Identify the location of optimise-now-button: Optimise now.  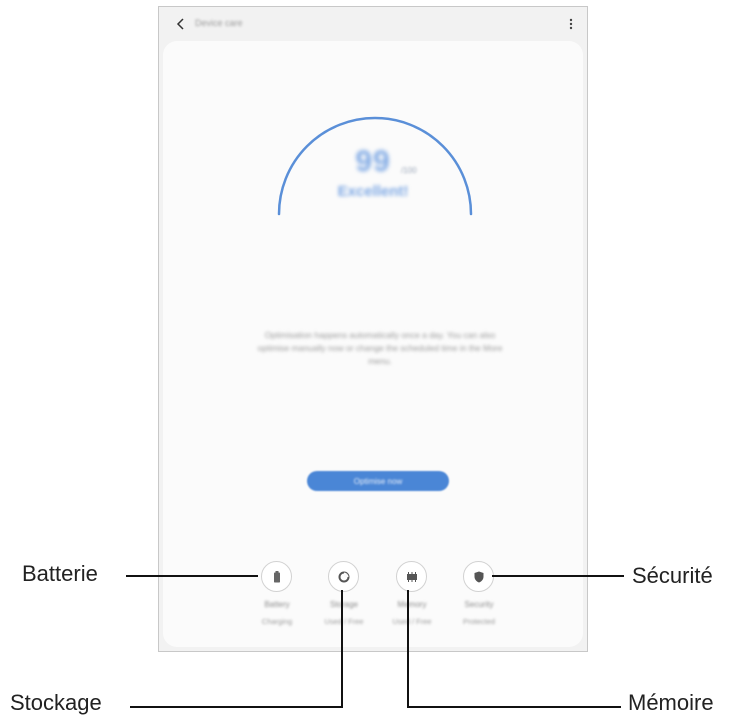
(378, 481).